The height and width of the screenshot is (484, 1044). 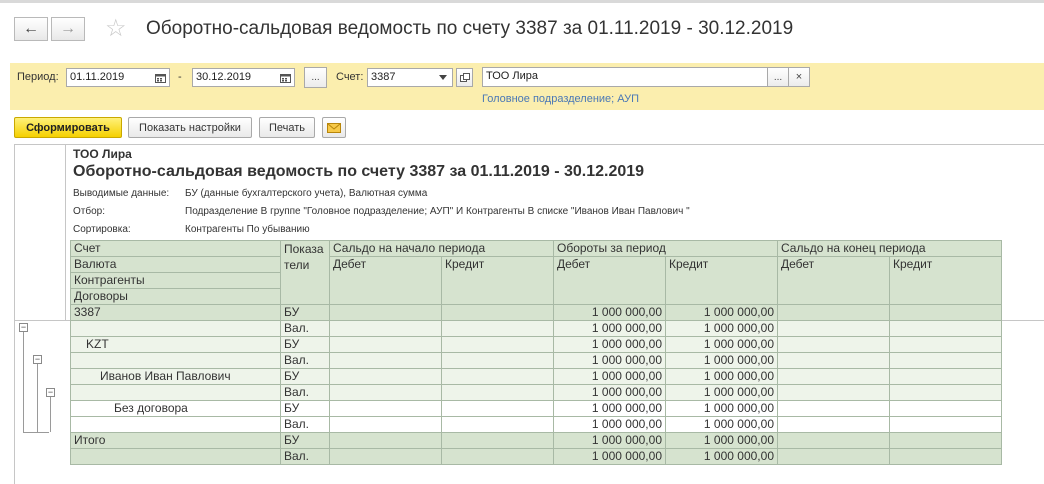 I want to click on filter-label: Отбор:, so click(x=89, y=211).